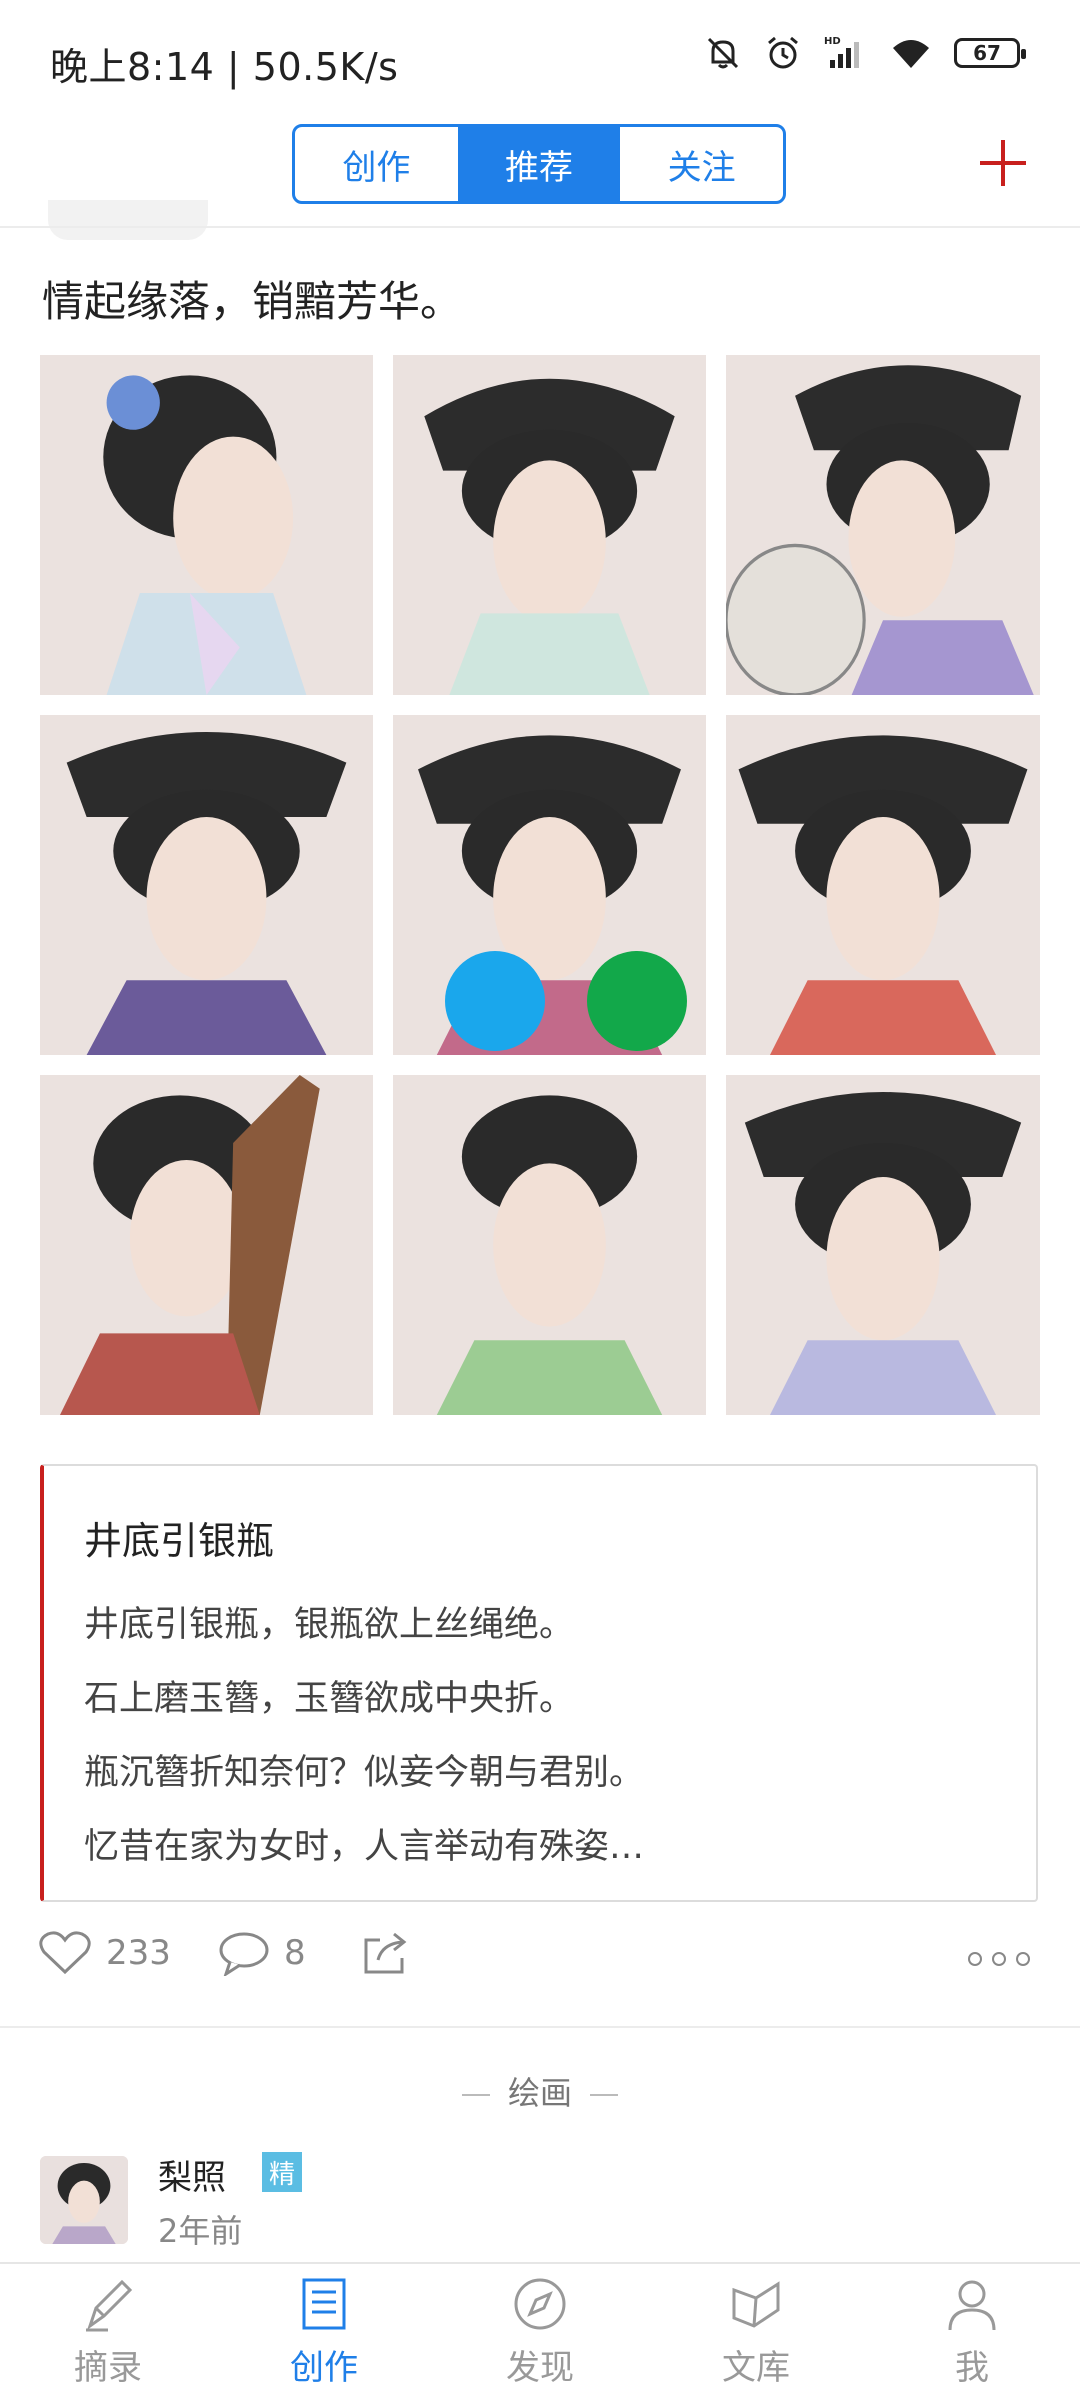 The image size is (1080, 2402). I want to click on nav-excerpt: 摘录, so click(108, 2331).